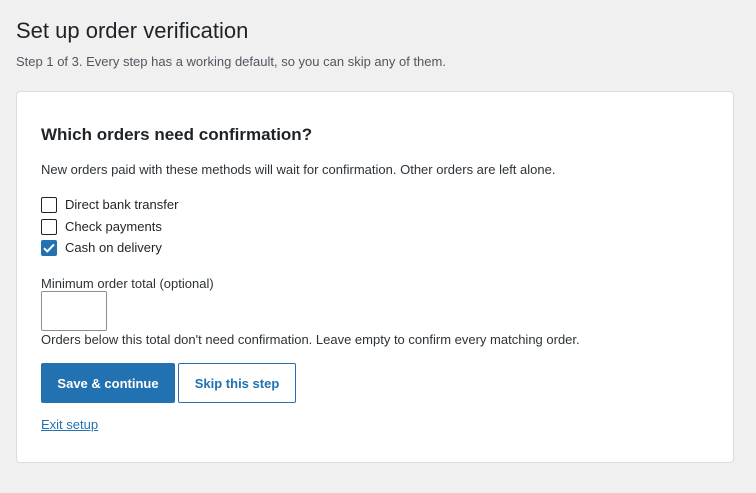 Image resolution: width=756 pixels, height=493 pixels. I want to click on checkbox-check-payments, so click(49, 227).